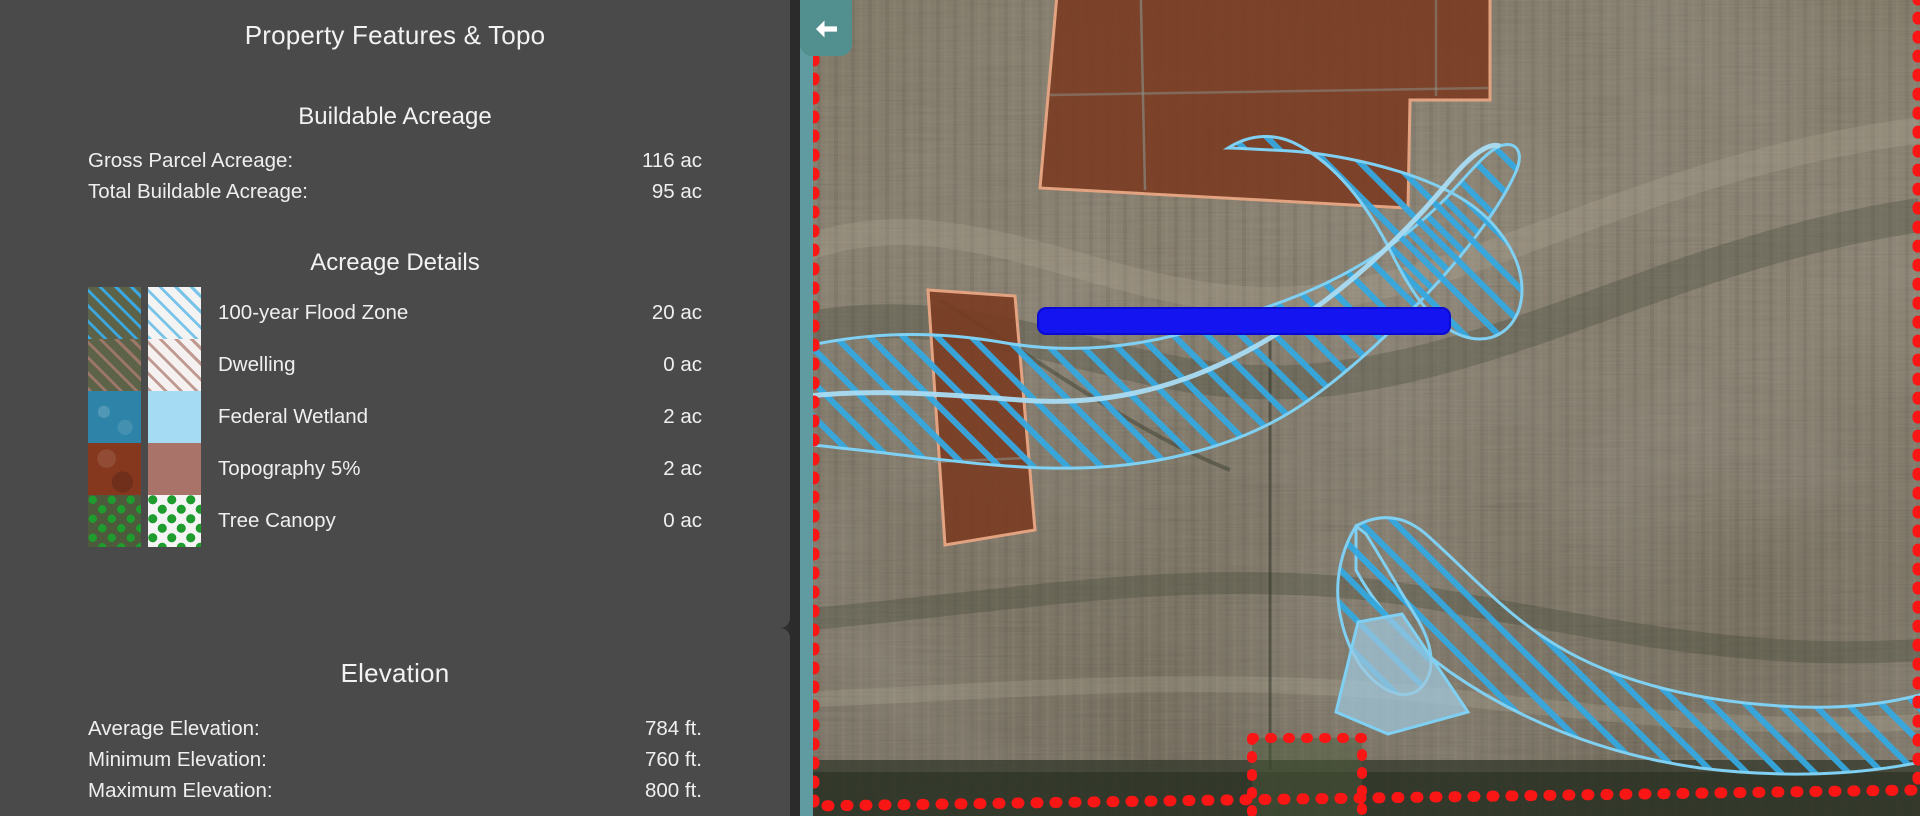 The width and height of the screenshot is (1920, 816). What do you see at coordinates (395, 521) in the screenshot?
I see `list-item: Tree Canopy 0 ac` at bounding box center [395, 521].